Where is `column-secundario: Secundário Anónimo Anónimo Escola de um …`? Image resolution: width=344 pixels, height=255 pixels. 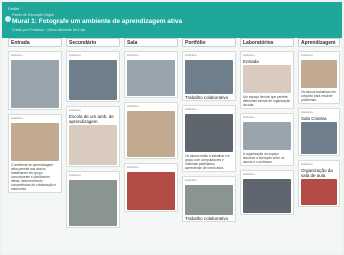 column-secundario: Secundário Anónimo Anónimo Escola de um … is located at coordinates (93, 145).